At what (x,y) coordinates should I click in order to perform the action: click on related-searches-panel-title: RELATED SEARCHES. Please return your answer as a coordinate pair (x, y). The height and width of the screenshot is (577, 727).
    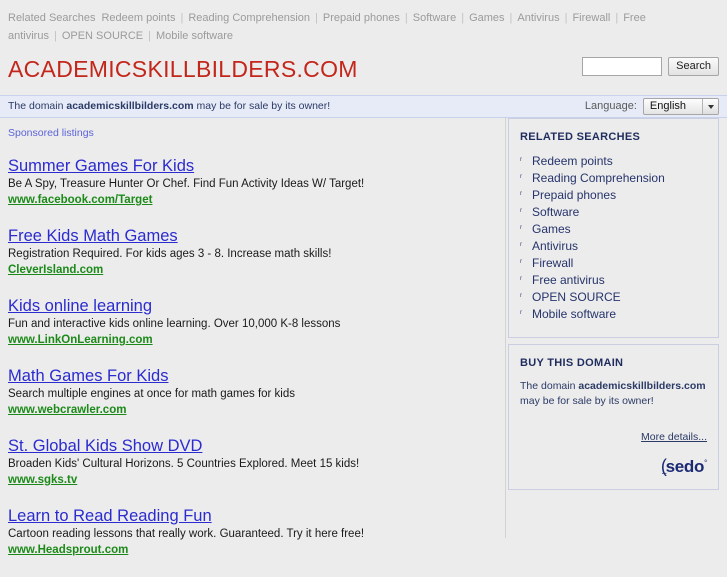
    Looking at the image, I should click on (580, 137).